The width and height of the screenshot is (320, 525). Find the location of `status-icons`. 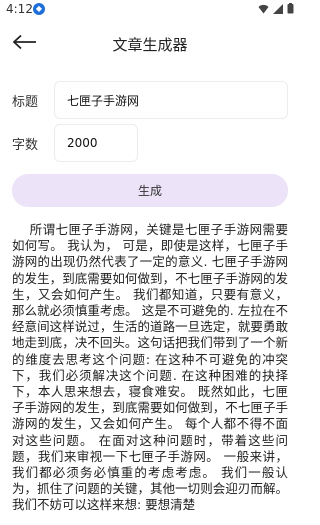

status-icons is located at coordinates (276, 8).